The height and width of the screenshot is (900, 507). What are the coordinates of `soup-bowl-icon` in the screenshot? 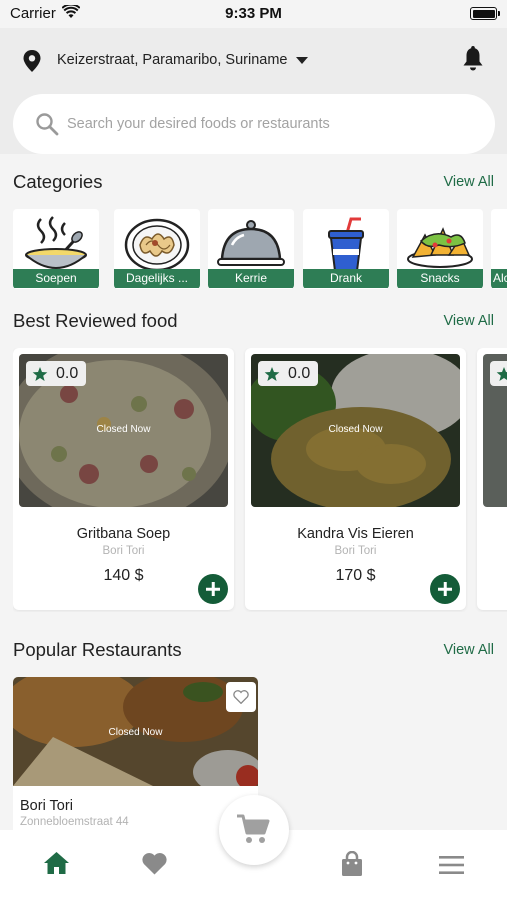 It's located at (56, 242).